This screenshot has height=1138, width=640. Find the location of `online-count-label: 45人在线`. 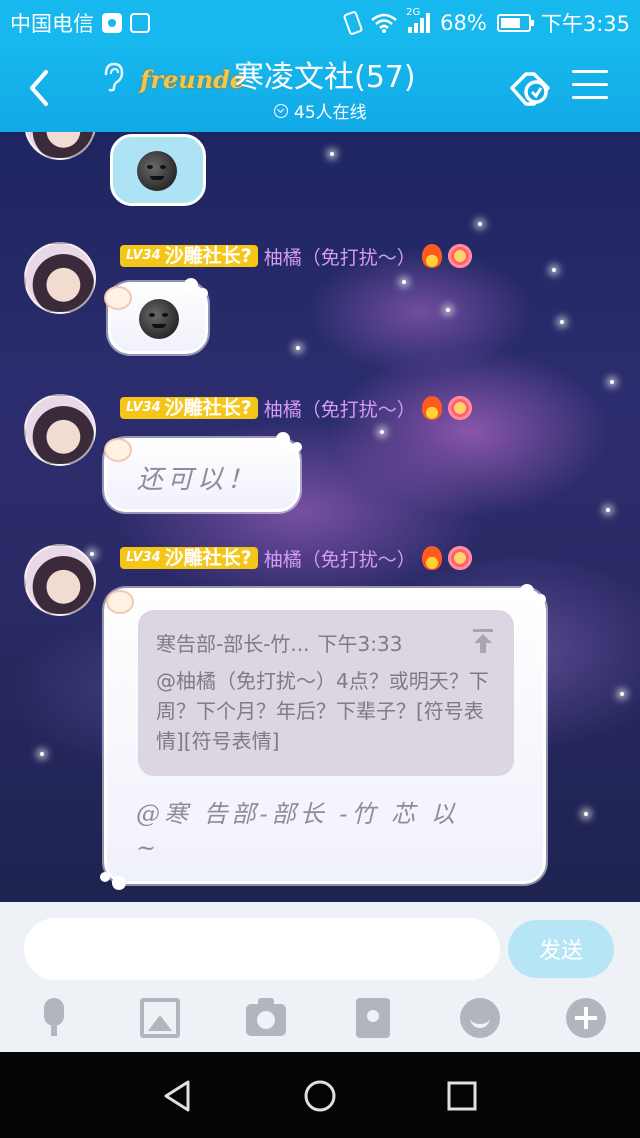

online-count-label: 45人在线 is located at coordinates (330, 113).